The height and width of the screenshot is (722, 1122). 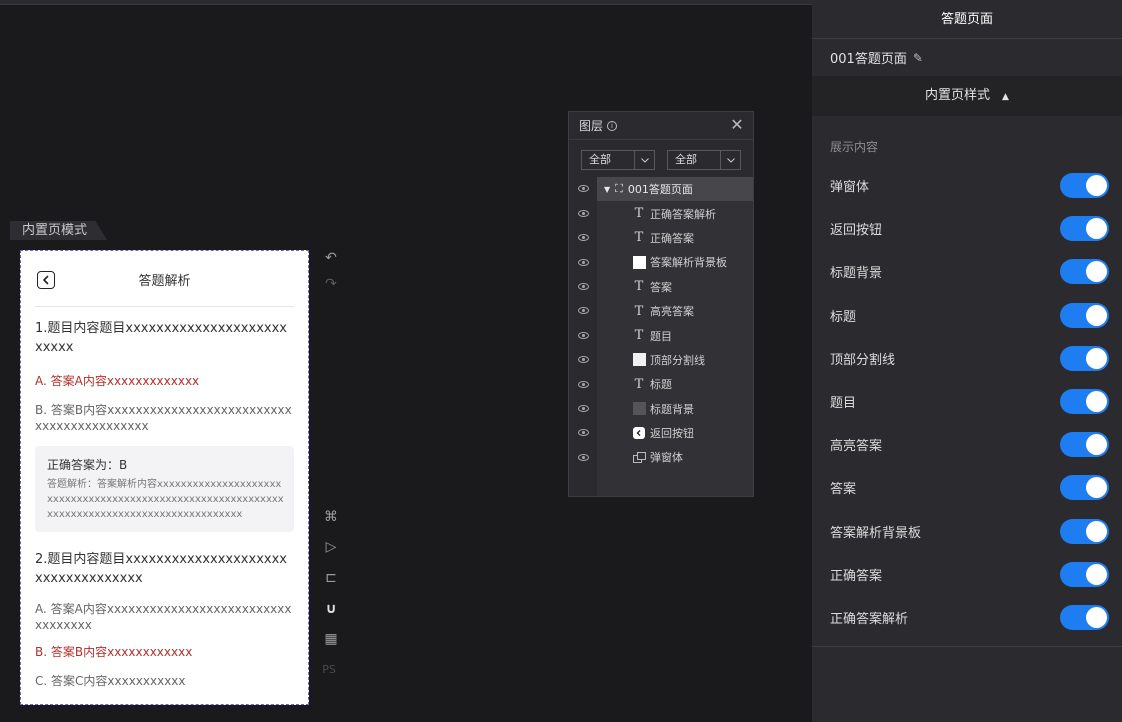 I want to click on question-title: 1.题目内容题目xxxxxxxxxxxxxxxxxxxxxxxxxx, so click(x=161, y=338).